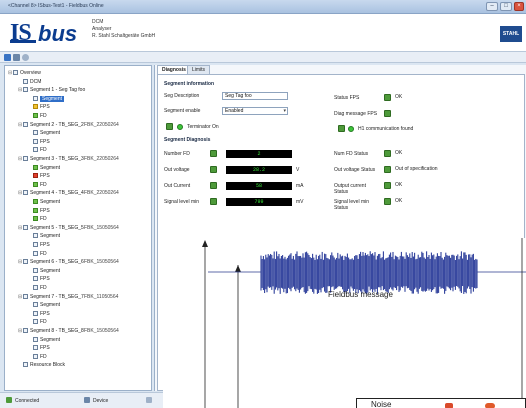 The image size is (526, 408). I want to click on device-type: Analyser, so click(102, 29).